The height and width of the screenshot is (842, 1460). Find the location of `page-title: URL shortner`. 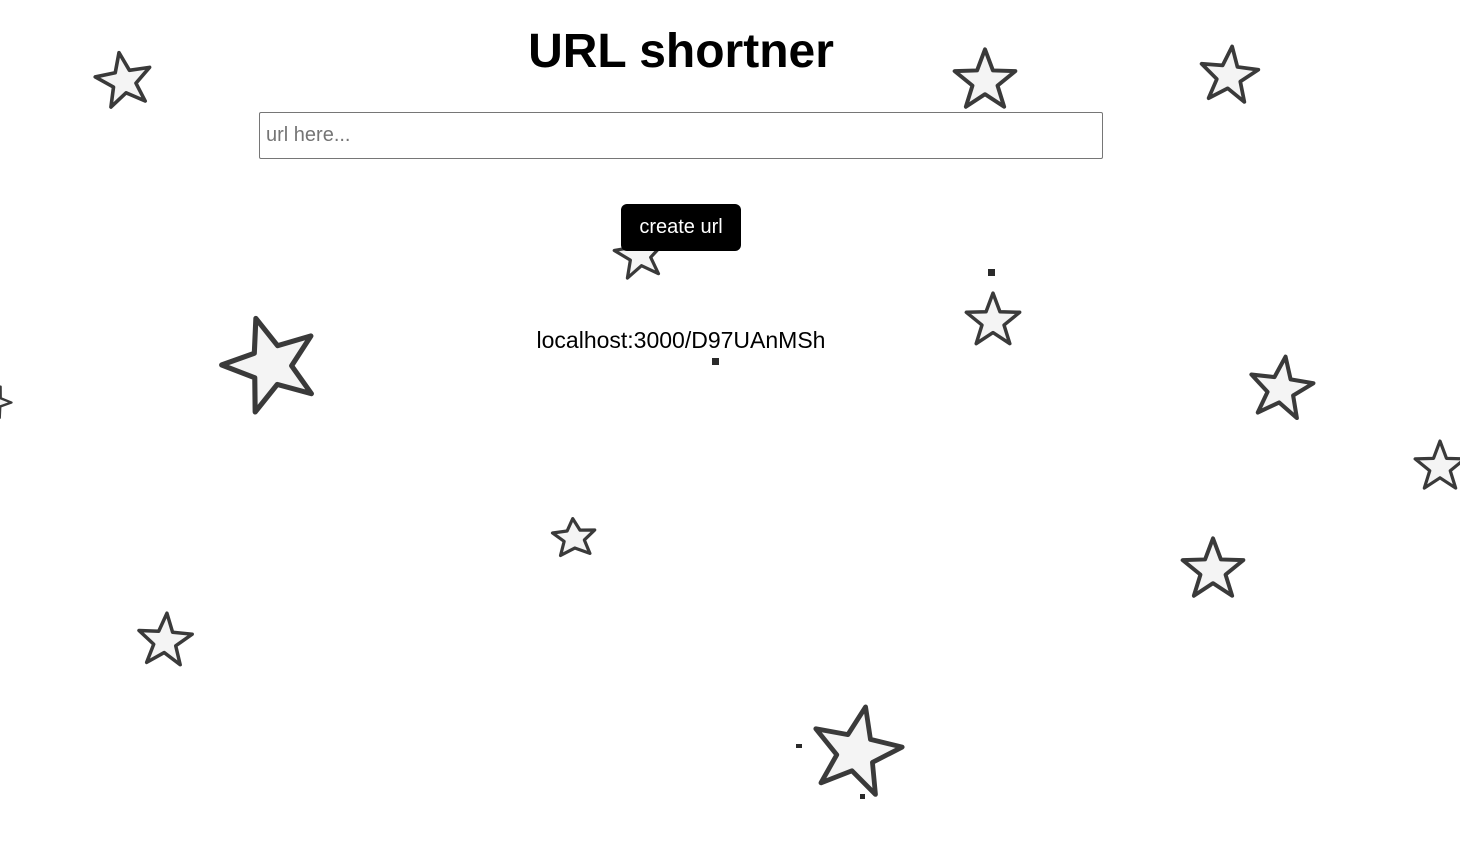

page-title: URL shortner is located at coordinates (681, 51).